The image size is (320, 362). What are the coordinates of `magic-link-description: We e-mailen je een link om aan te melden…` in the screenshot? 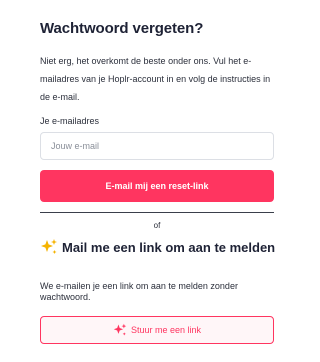 It's located at (139, 291).